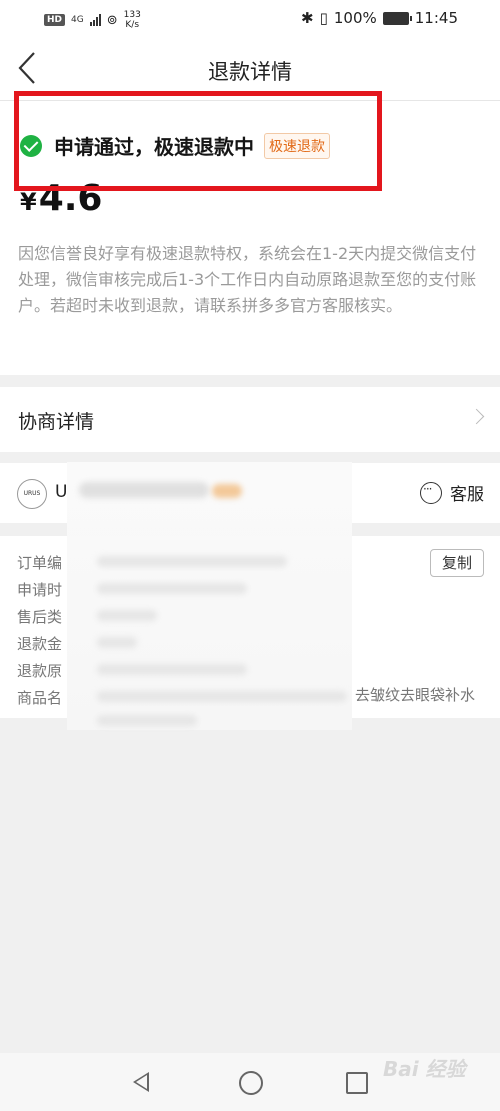  Describe the element at coordinates (436, 18) in the screenshot. I see `clock: 11:45` at that location.